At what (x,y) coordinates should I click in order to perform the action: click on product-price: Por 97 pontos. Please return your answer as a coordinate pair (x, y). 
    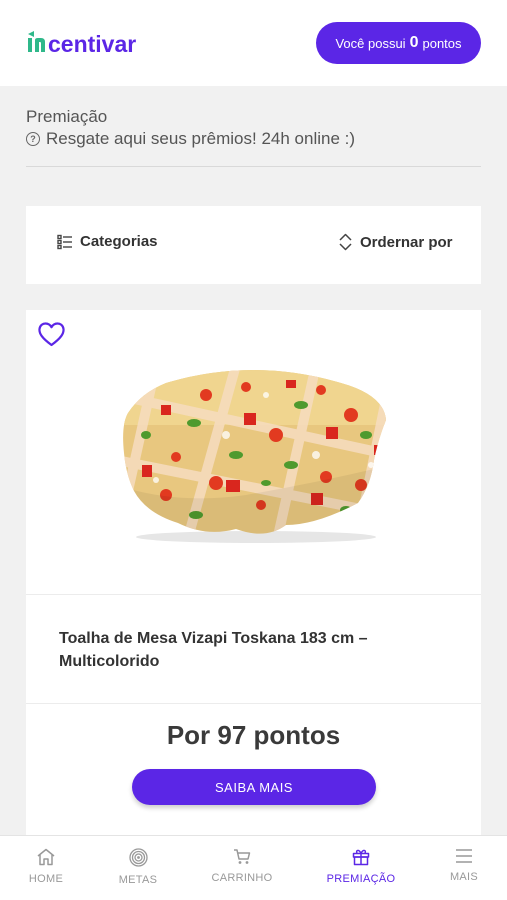
    Looking at the image, I should click on (253, 735).